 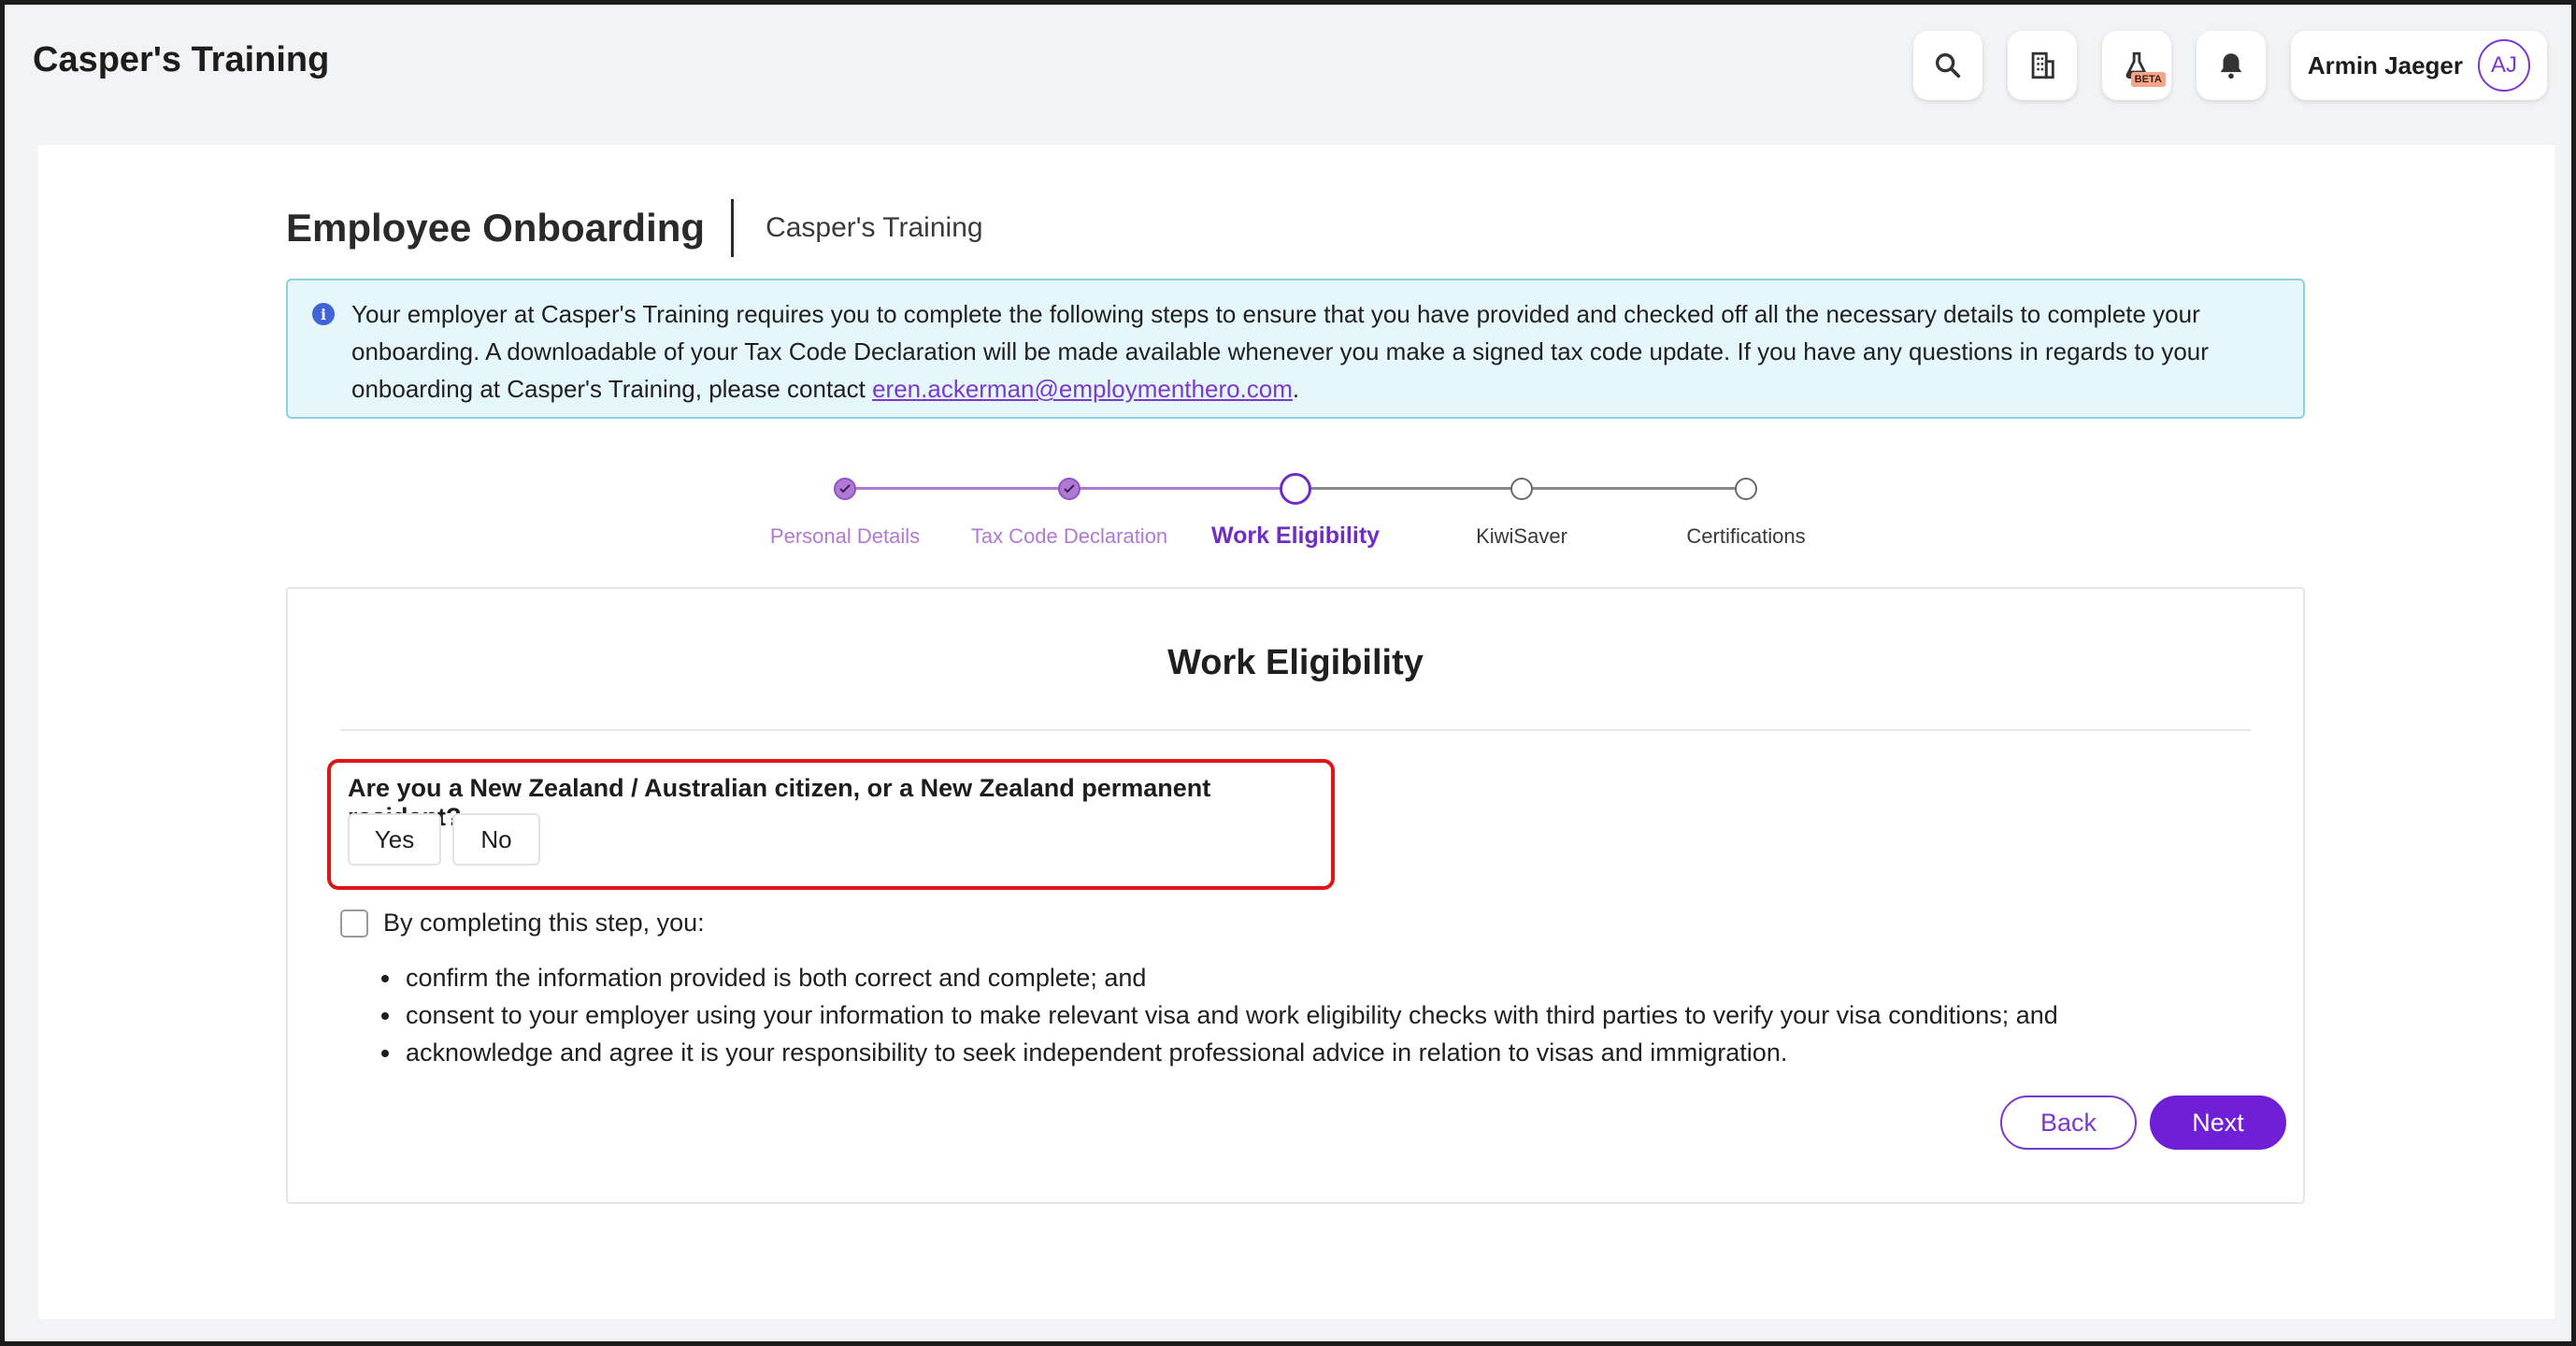 What do you see at coordinates (1745, 536) in the screenshot?
I see `step-label-certifications: Certifications` at bounding box center [1745, 536].